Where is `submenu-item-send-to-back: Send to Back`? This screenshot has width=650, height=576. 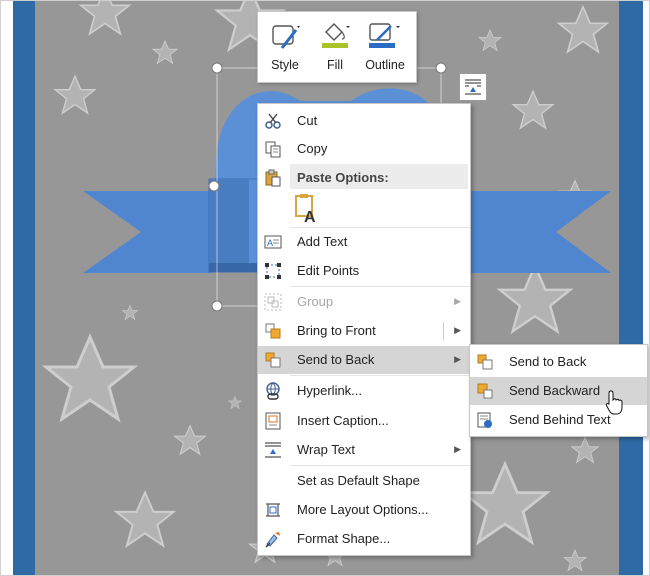 submenu-item-send-to-back: Send to Back is located at coordinates (558, 362).